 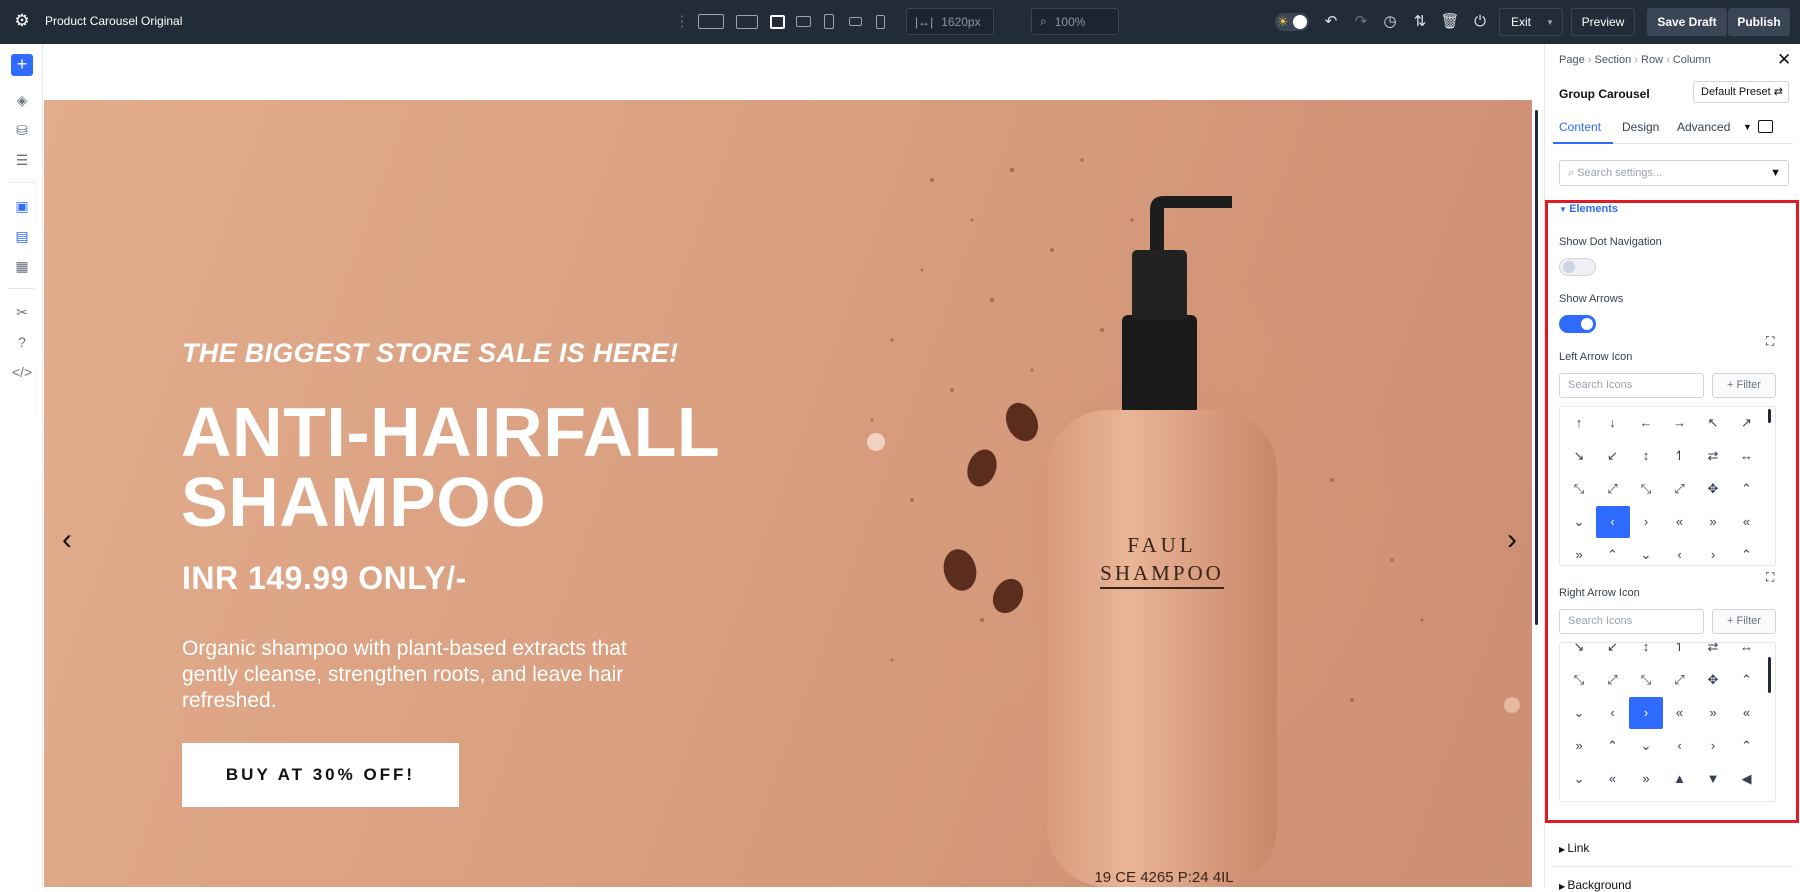 I want to click on tools-icon: ✂, so click(x=22, y=312).